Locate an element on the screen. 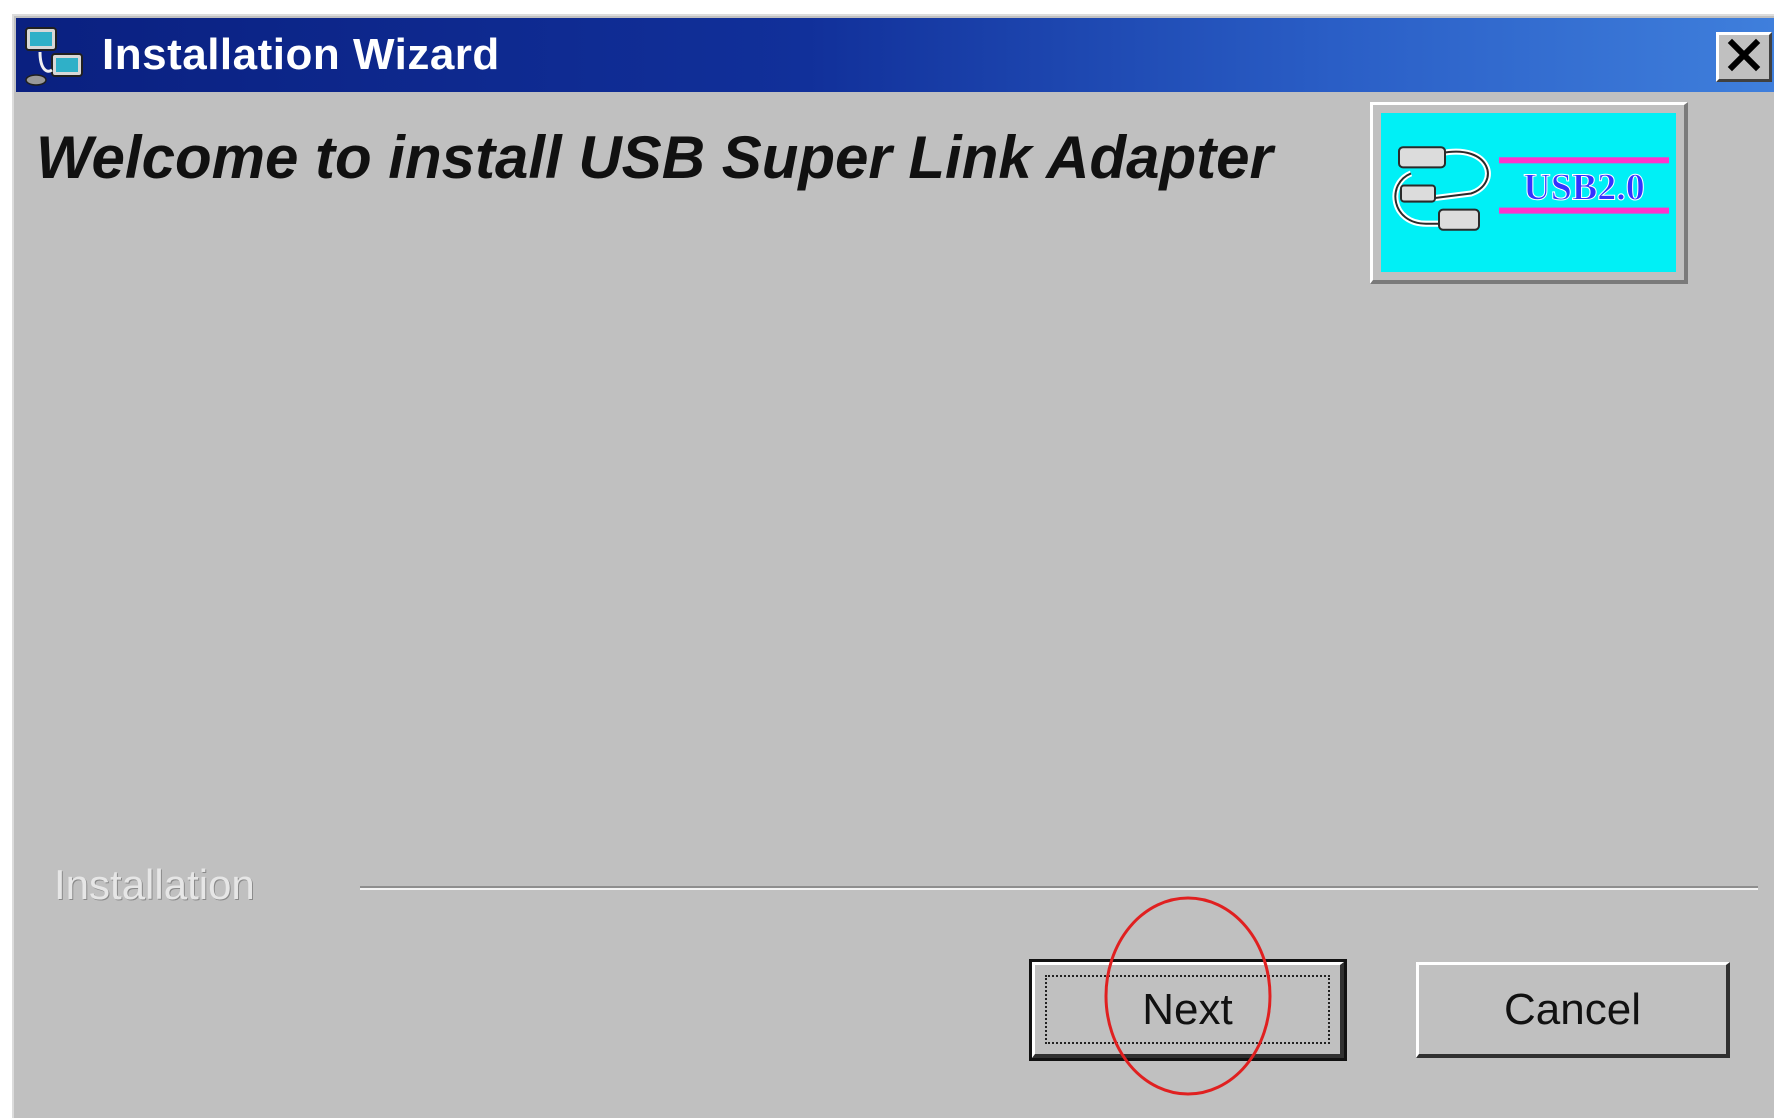  close-icon is located at coordinates (1744, 57).